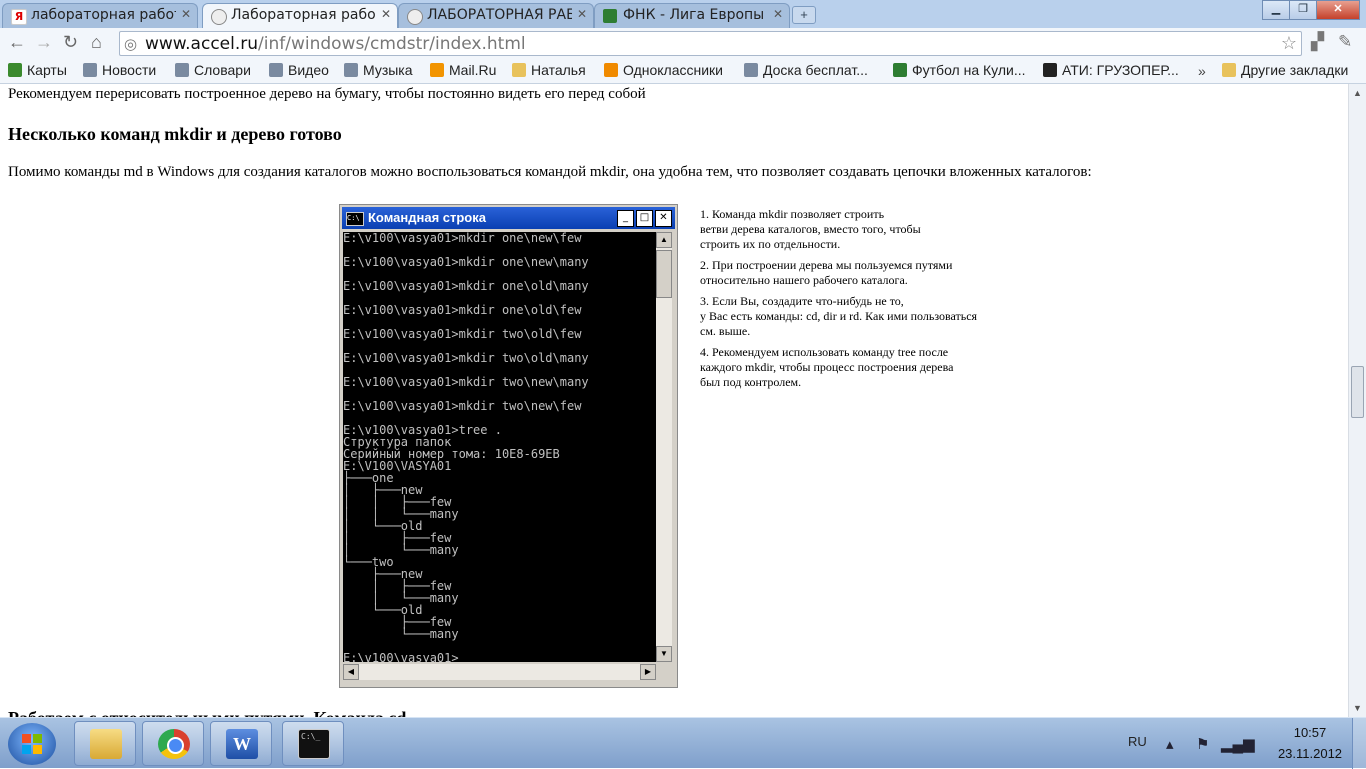  I want to click on minimize-icon: ▁, so click(1276, 10).